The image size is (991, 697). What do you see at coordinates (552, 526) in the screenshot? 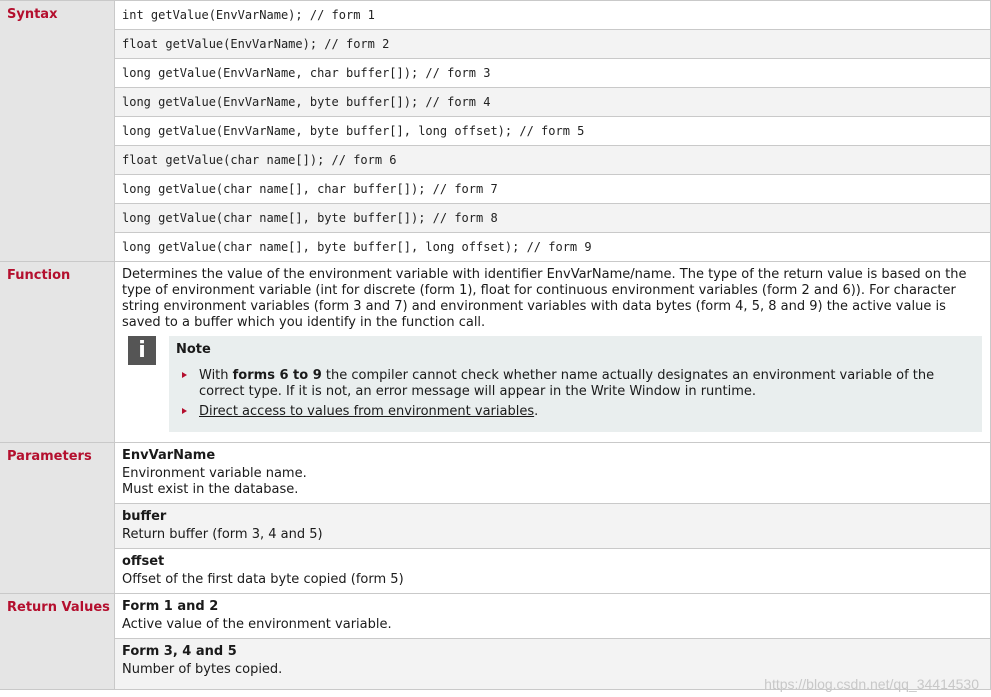
I see `param-buffer: buffer Return buffer (form 3, 4 and 5)` at bounding box center [552, 526].